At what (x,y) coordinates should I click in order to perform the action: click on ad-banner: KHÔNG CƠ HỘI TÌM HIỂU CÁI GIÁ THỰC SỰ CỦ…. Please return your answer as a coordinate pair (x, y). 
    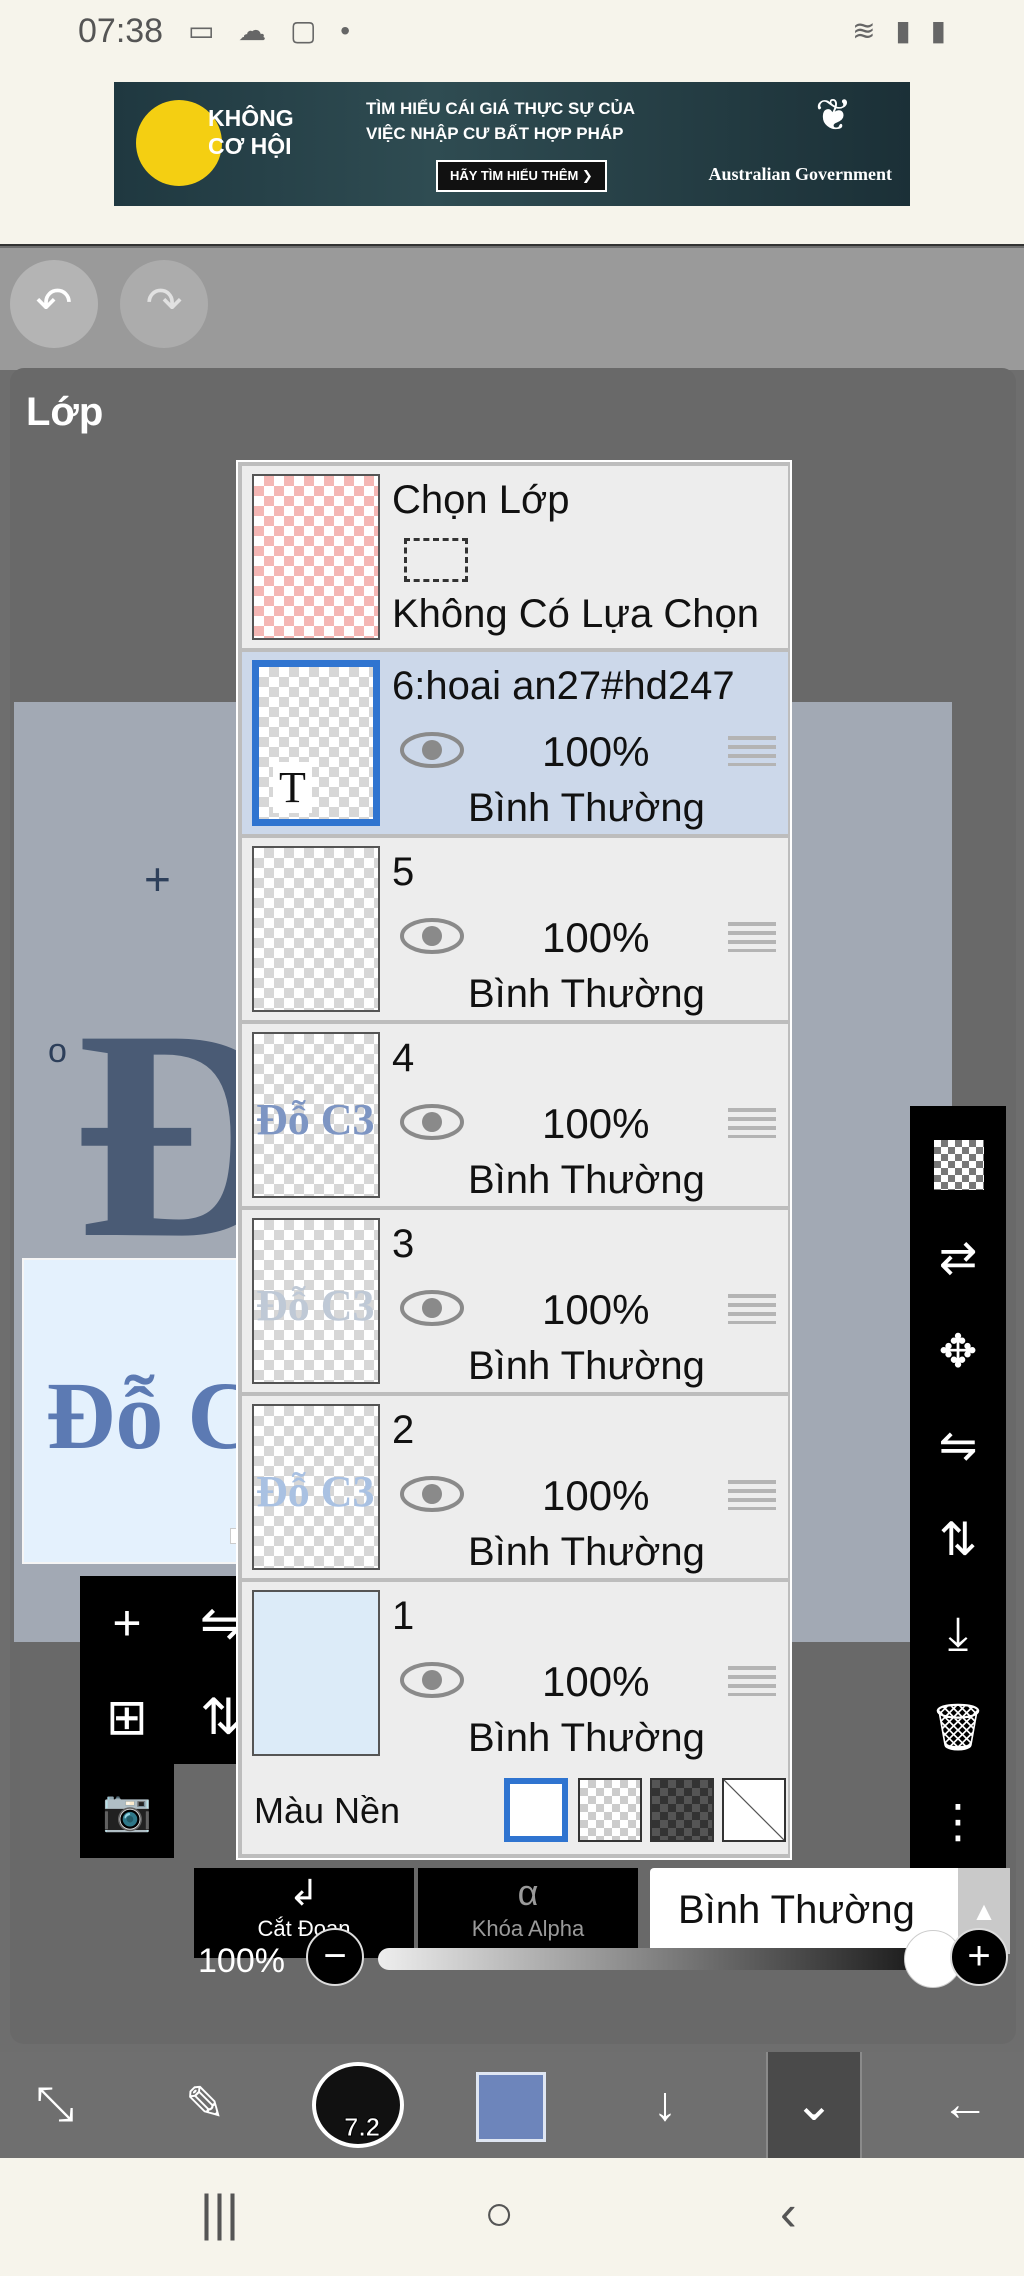
    Looking at the image, I should click on (512, 144).